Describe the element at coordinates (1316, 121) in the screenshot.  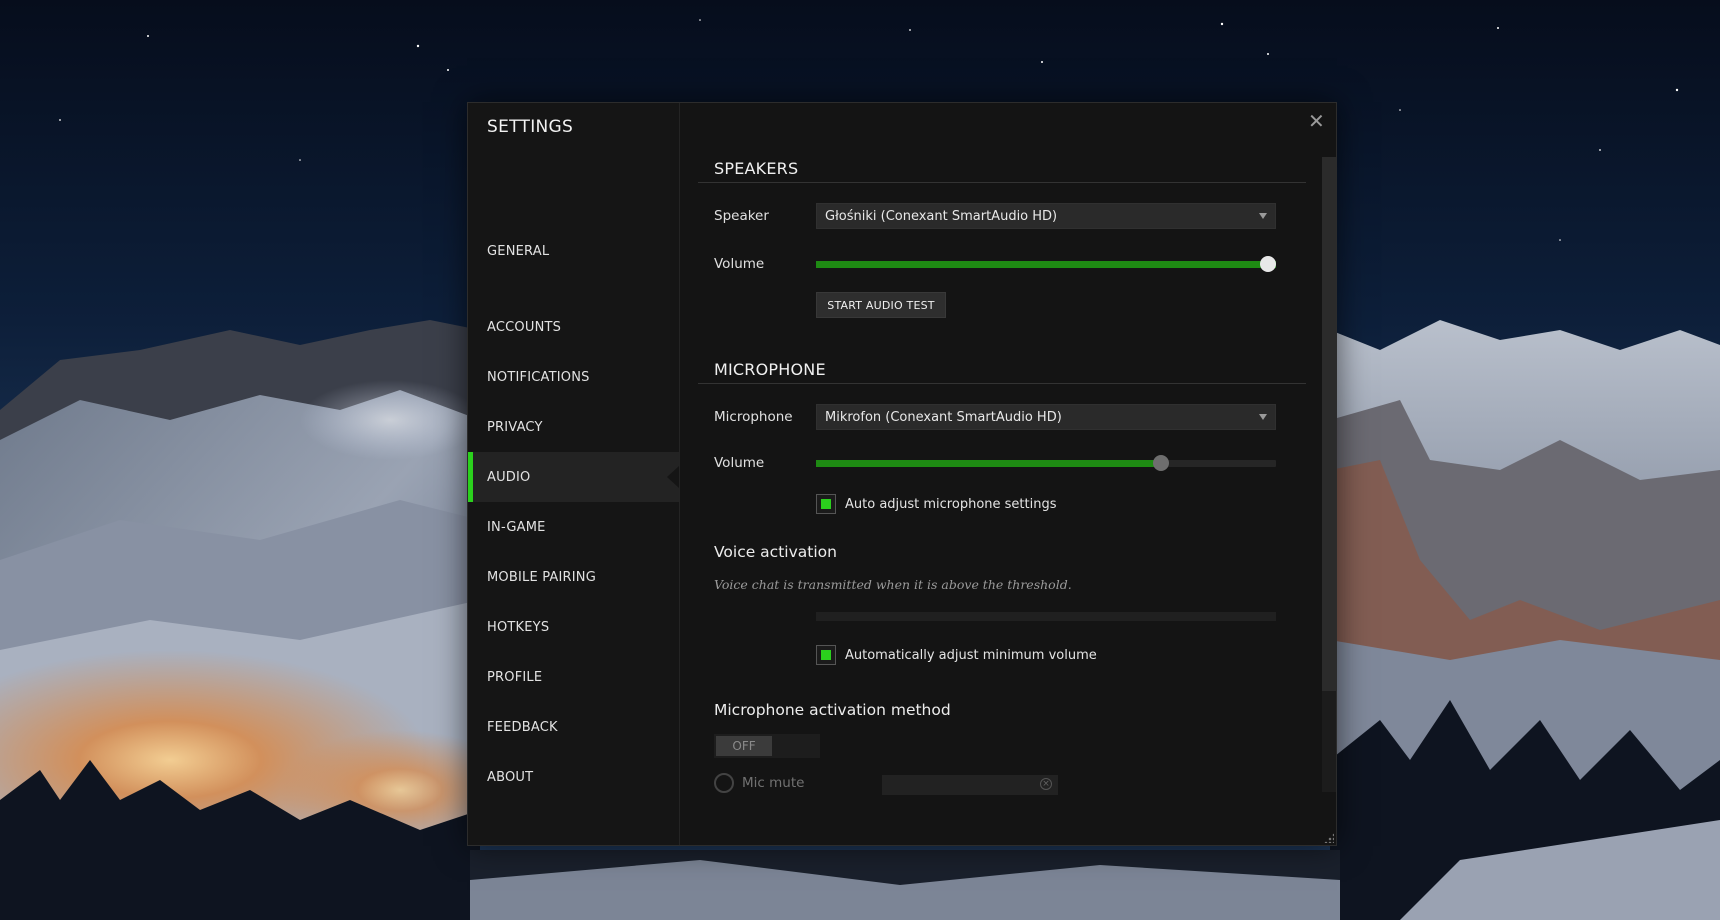
I see `close-icon: ✕` at that location.